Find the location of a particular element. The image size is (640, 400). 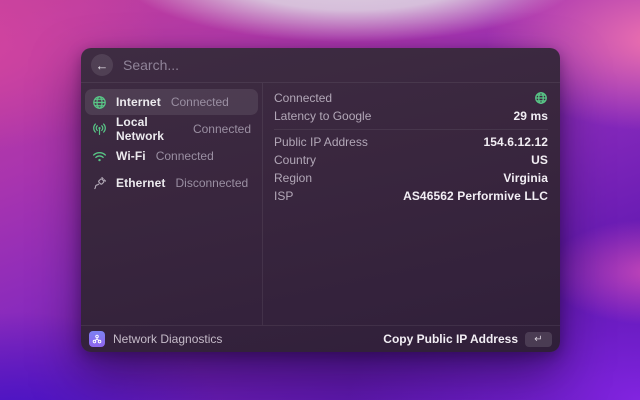

plug-icon is located at coordinates (99, 183).